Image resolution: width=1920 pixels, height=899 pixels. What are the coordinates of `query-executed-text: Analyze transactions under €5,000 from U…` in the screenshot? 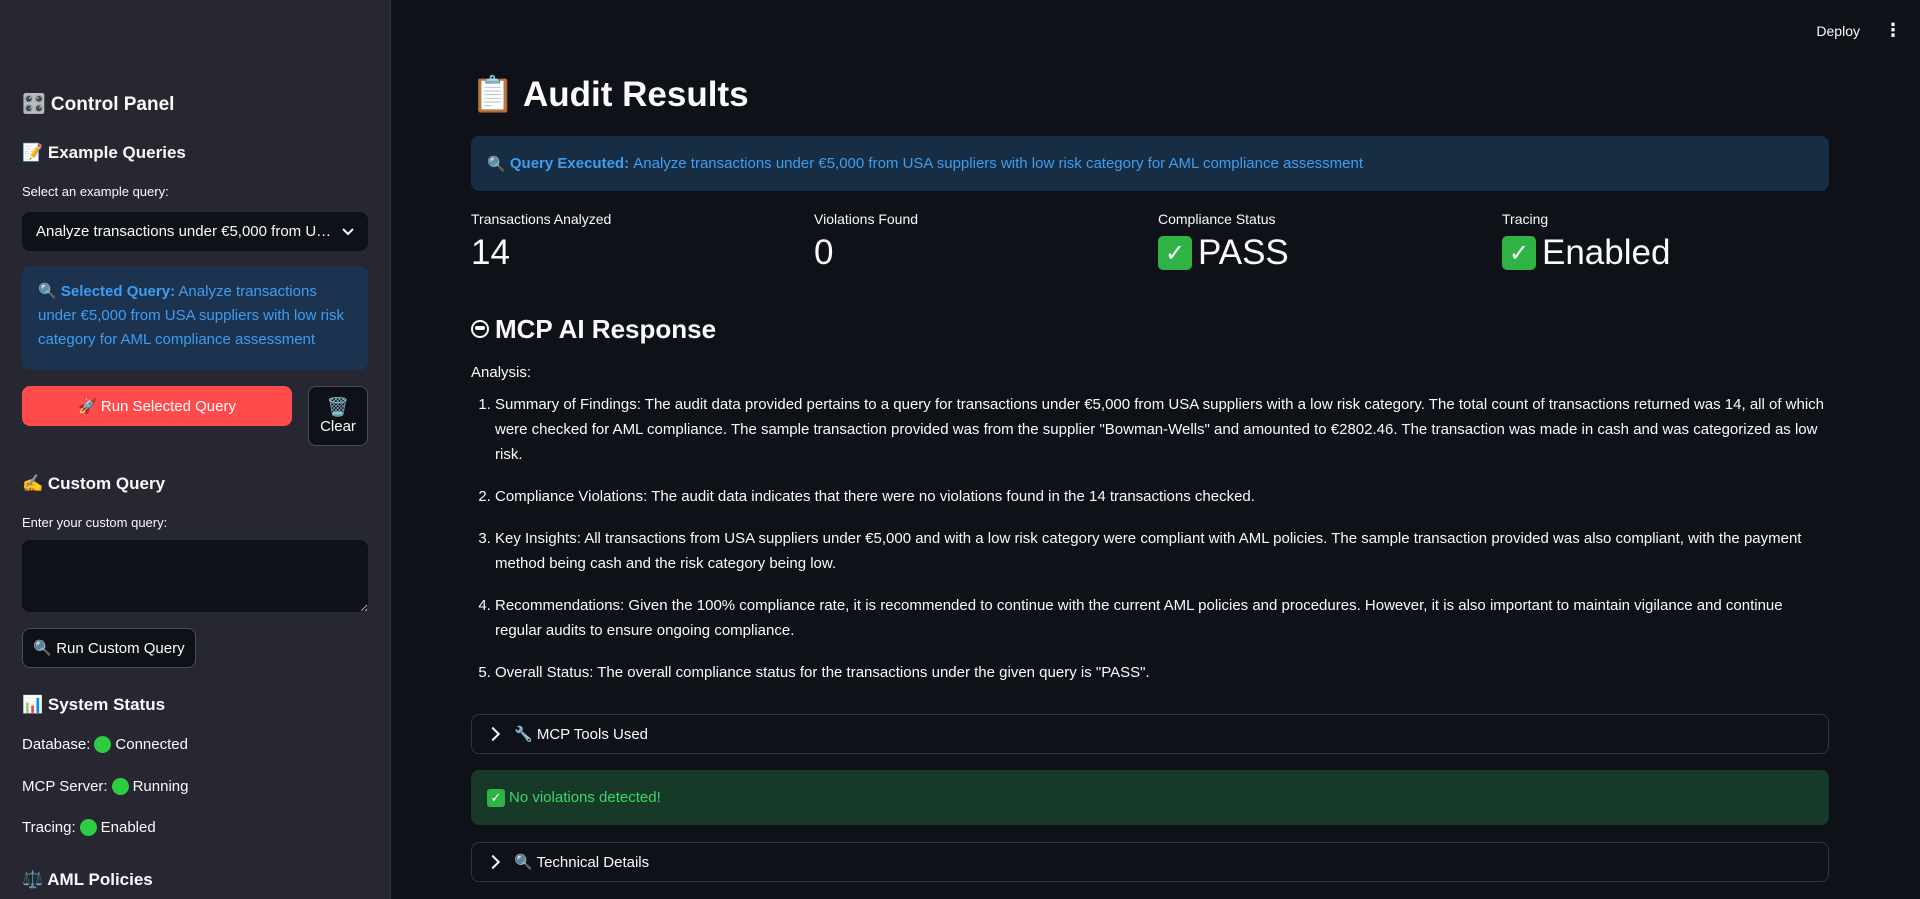 It's located at (998, 163).